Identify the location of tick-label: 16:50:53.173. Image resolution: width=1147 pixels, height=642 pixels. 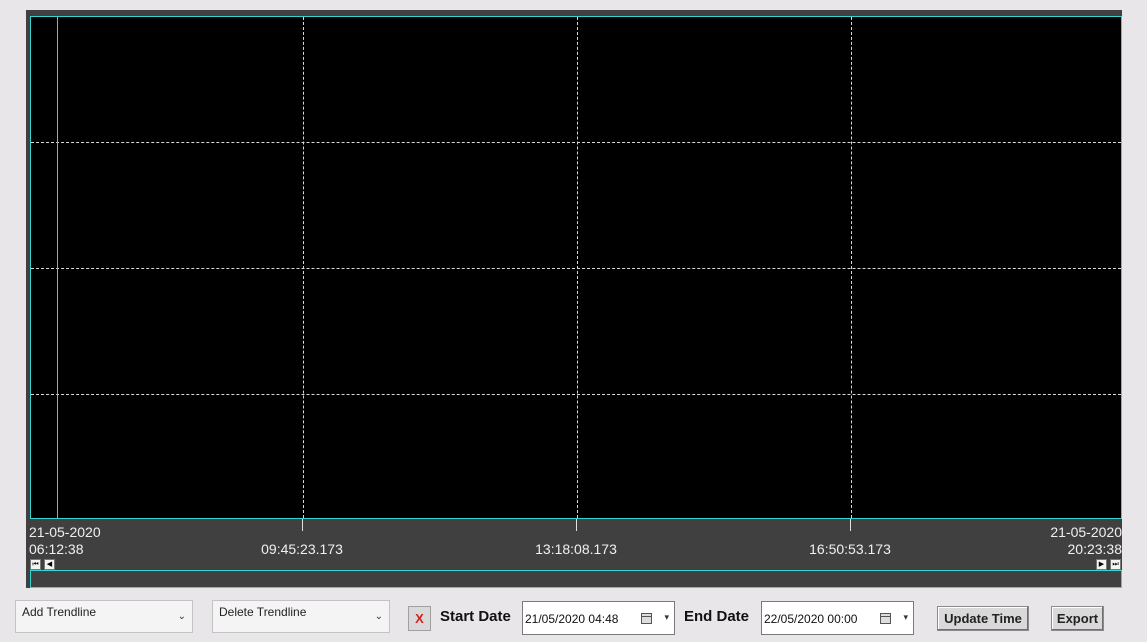
(850, 549).